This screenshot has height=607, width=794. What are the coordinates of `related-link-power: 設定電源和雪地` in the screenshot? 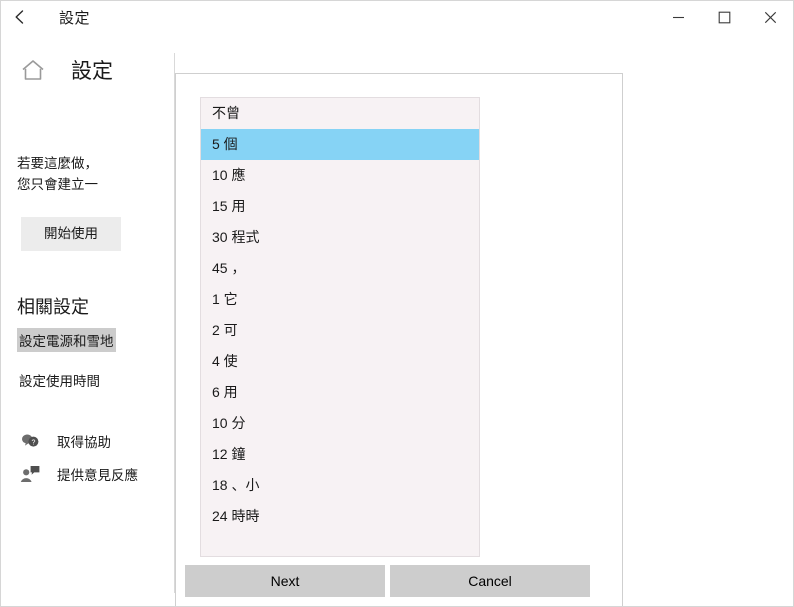 It's located at (66, 340).